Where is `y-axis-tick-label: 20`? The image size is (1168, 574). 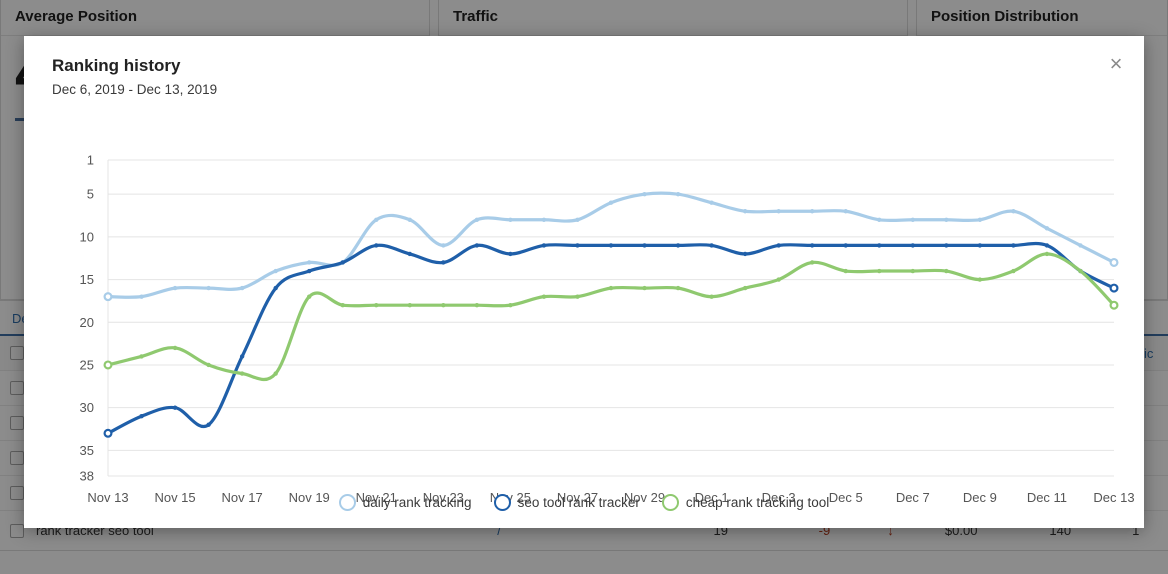
y-axis-tick-label: 20 is located at coordinates (87, 322).